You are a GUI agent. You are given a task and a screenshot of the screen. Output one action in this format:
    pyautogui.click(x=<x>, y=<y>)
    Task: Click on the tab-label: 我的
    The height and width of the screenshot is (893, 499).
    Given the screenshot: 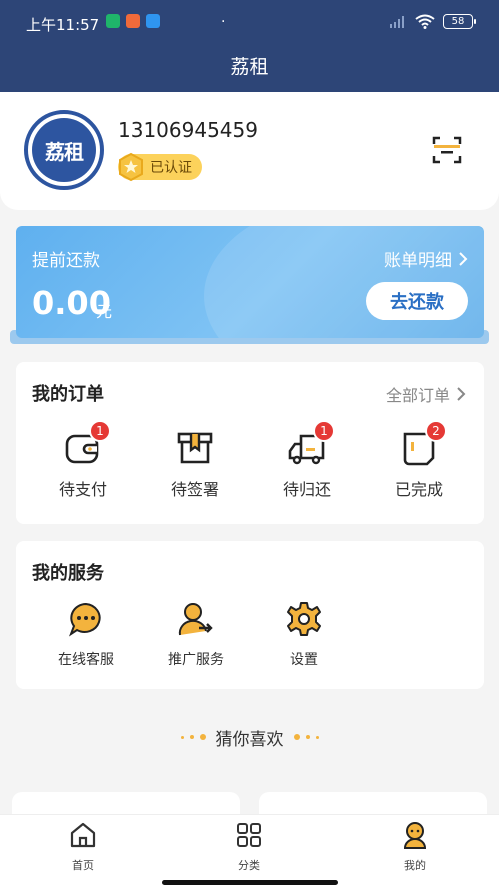 What is the action you would take?
    pyautogui.click(x=415, y=865)
    